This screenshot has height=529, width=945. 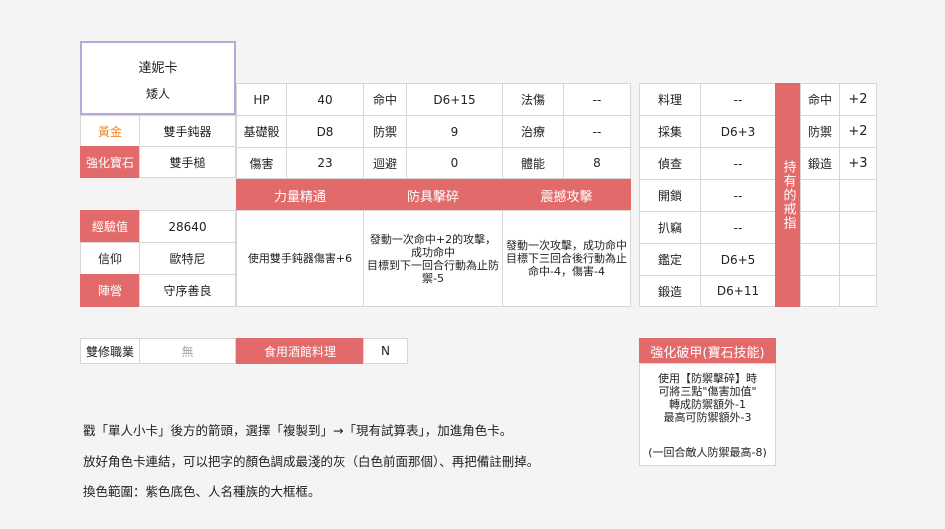 What do you see at coordinates (187, 131) in the screenshot?
I see `gold-value: 雙手鈍器` at bounding box center [187, 131].